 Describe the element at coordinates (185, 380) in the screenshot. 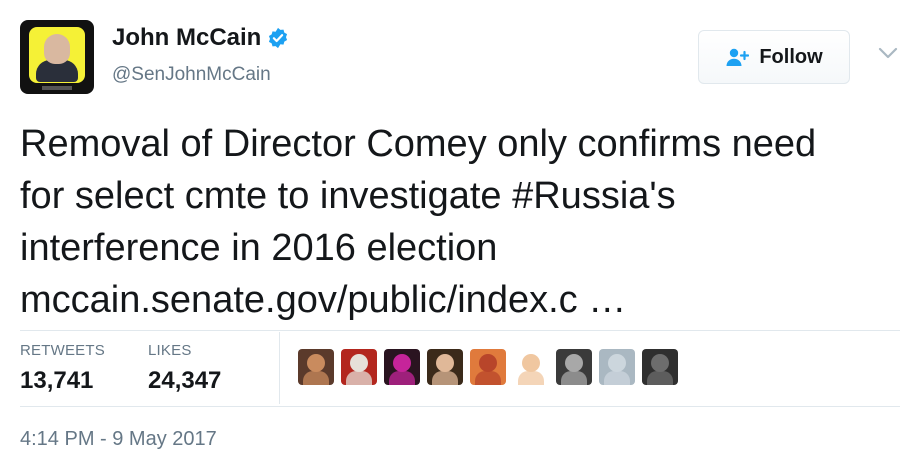

I see `likes-count: 24,347` at that location.